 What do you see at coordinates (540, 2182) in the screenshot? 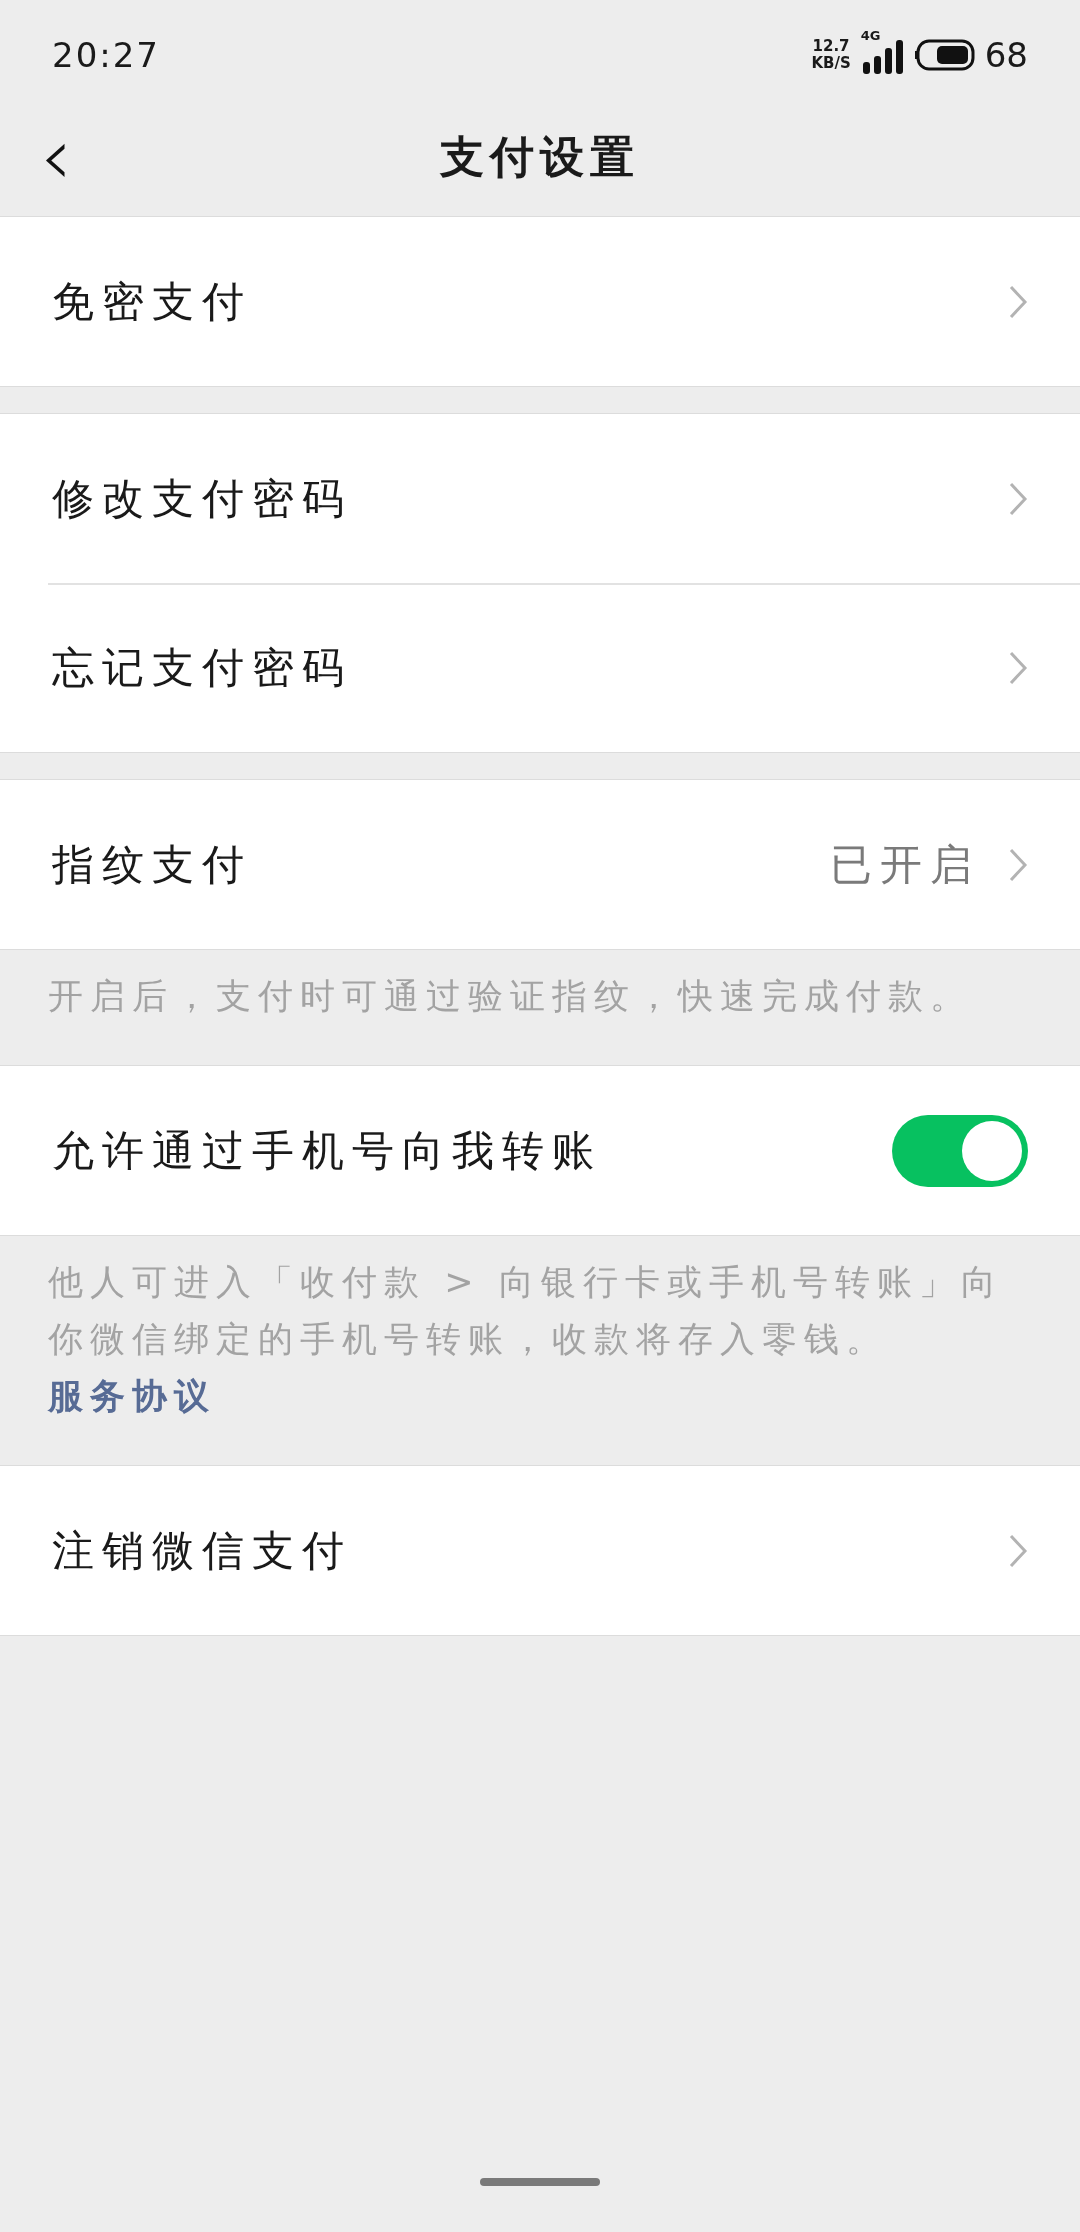
I see `home-indicator` at bounding box center [540, 2182].